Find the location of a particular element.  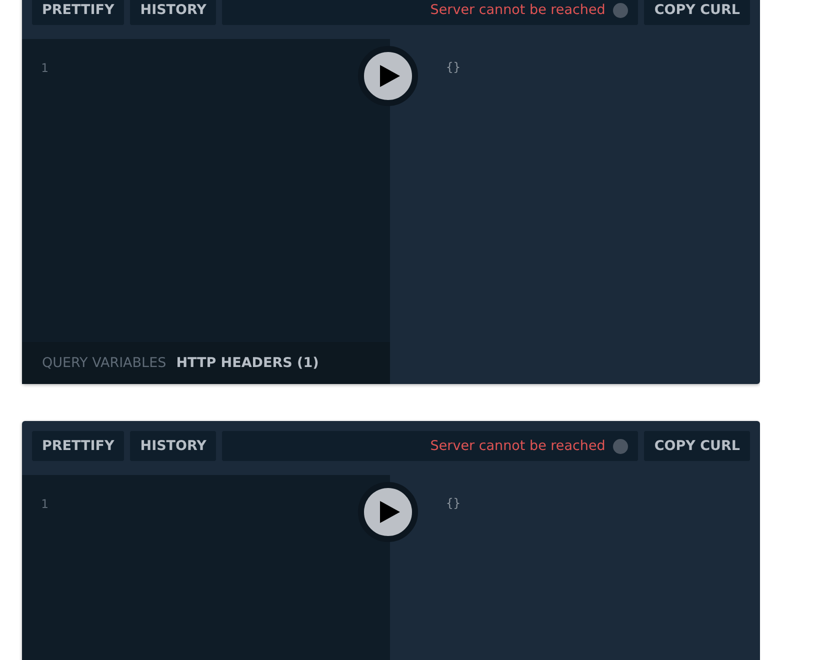

footer-tab: HTTP HEADERS (1) is located at coordinates (247, 363).